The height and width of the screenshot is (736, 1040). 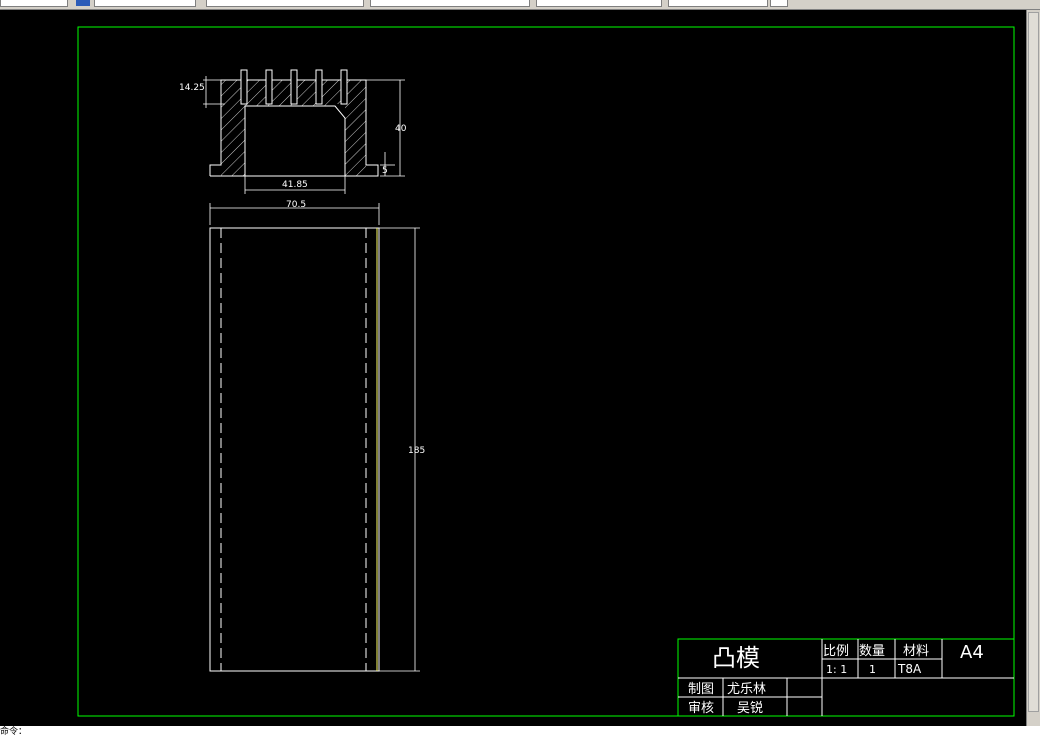 I want to click on front-outline, so click(x=294, y=449).